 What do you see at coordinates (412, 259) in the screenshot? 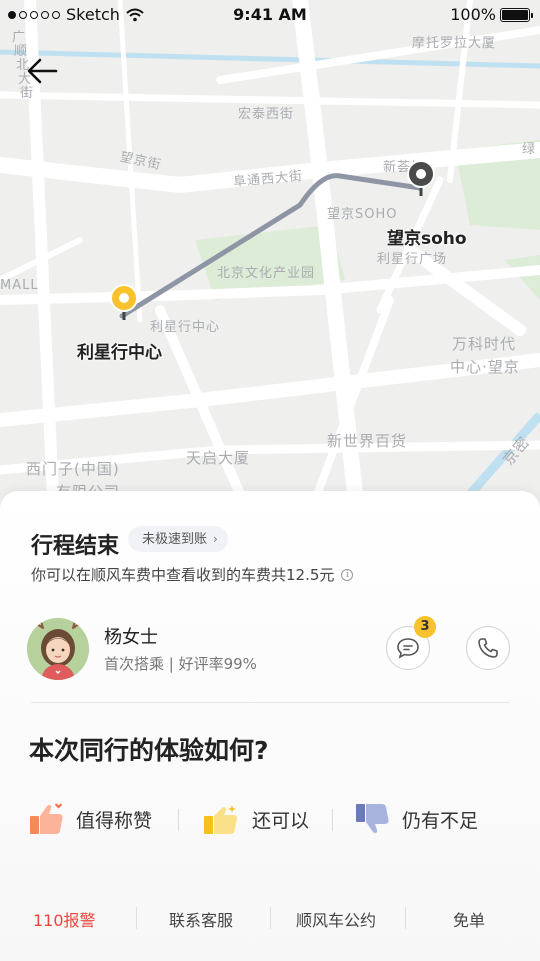
I see `map-label: 利星行广场` at bounding box center [412, 259].